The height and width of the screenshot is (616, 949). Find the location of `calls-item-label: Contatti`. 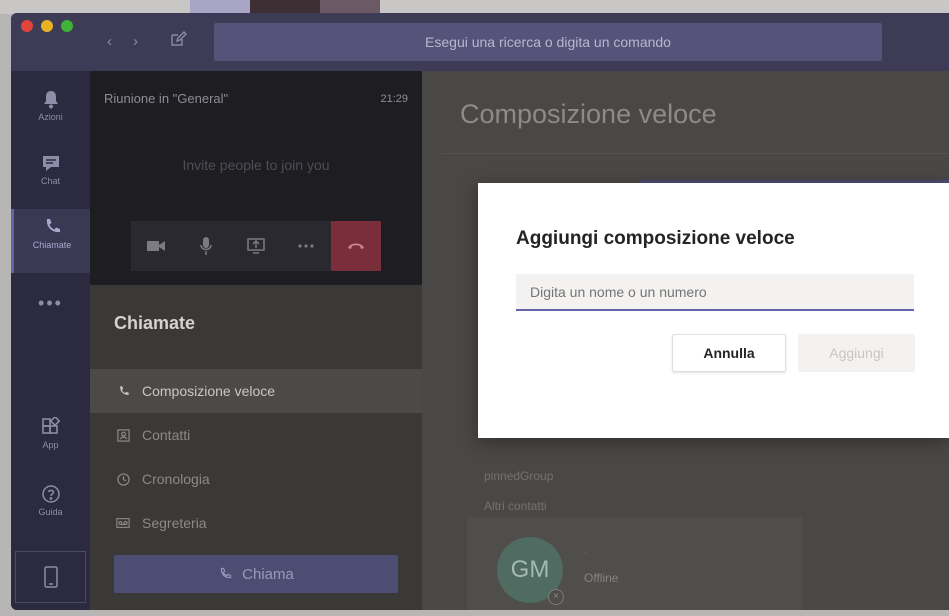

calls-item-label: Contatti is located at coordinates (166, 435).